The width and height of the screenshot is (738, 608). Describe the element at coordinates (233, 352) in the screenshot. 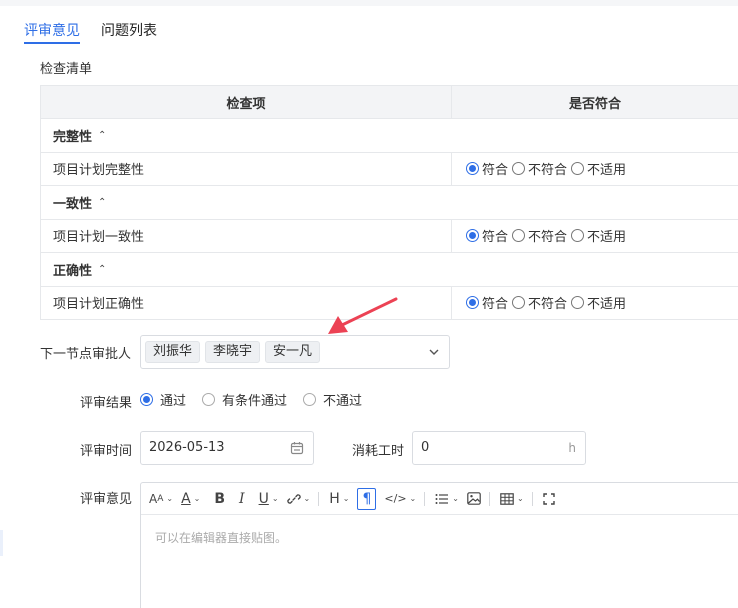

I see `approver-tag: 李晓宇` at that location.